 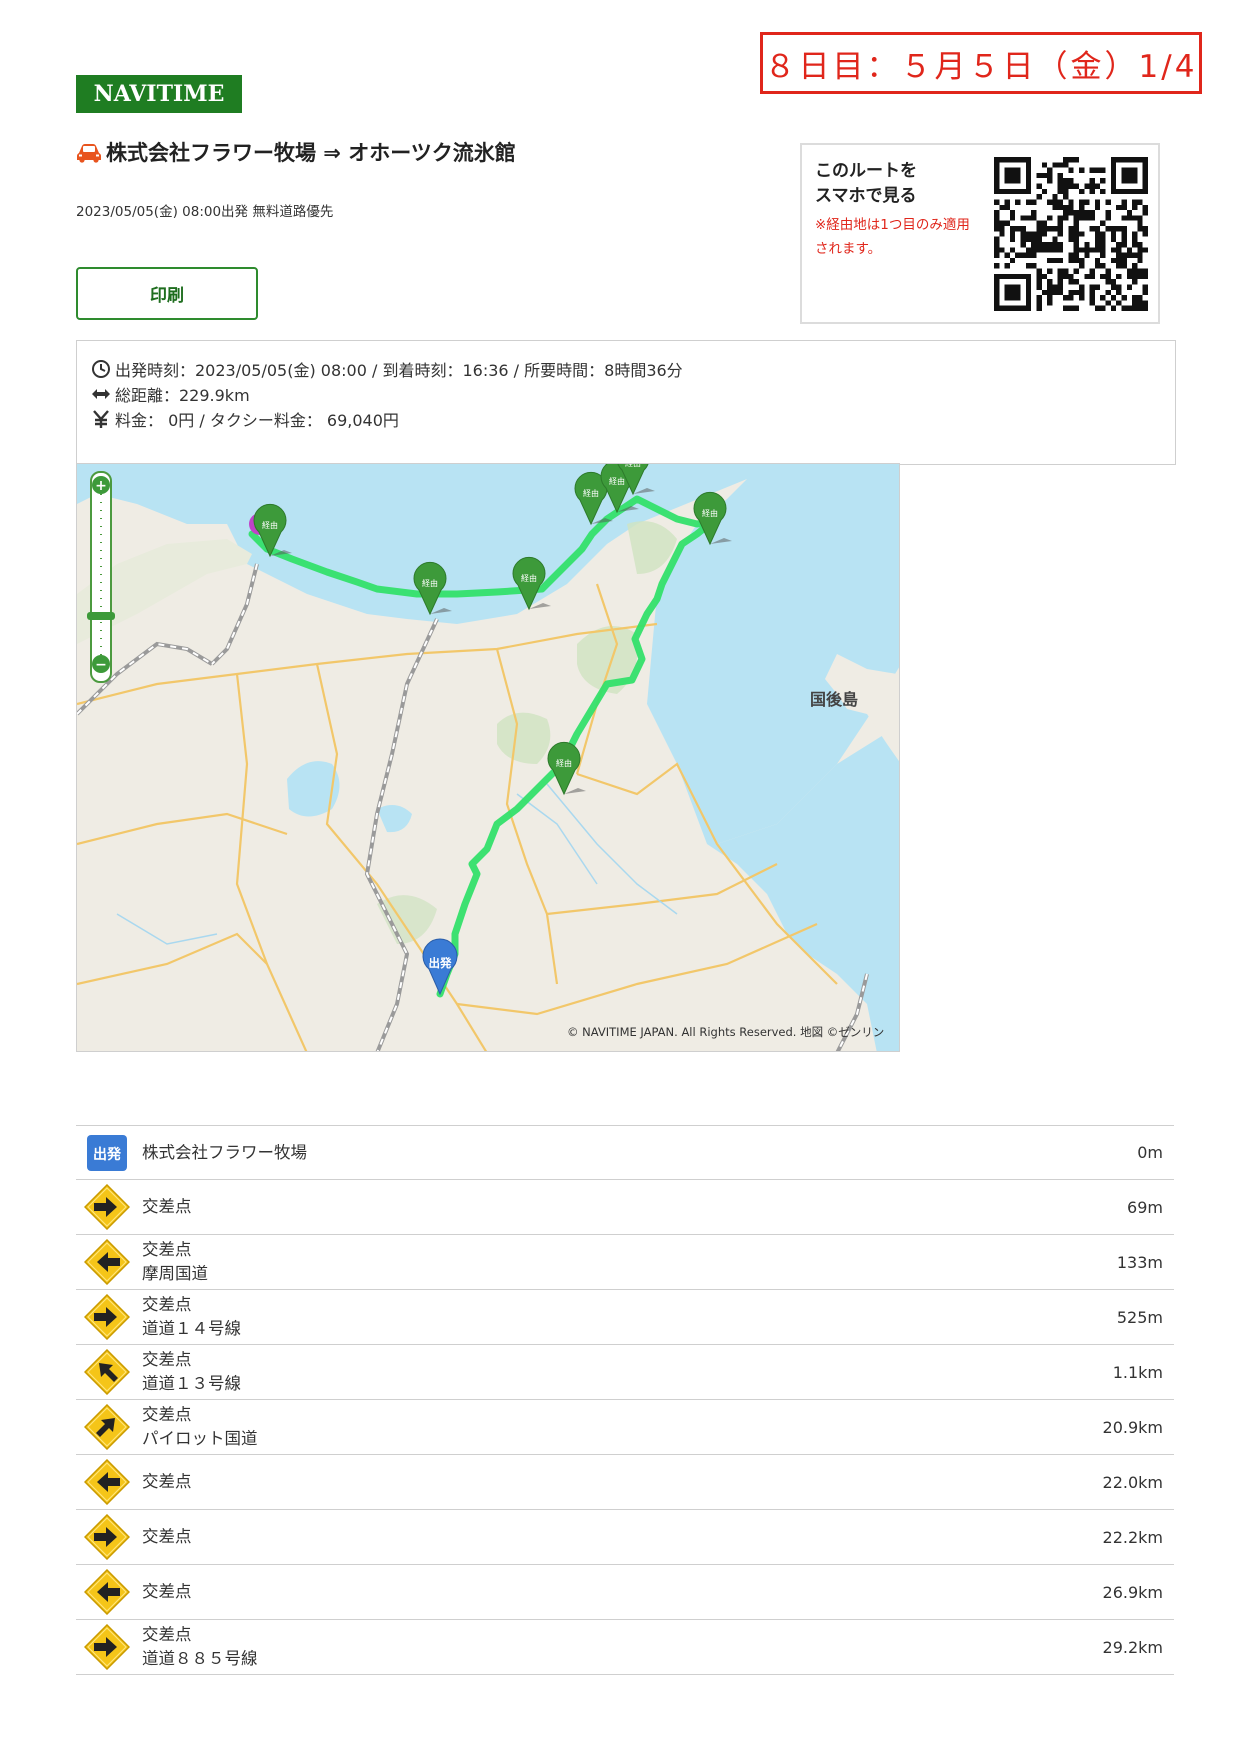 I want to click on route-step-row: 交差点道道８８５号線 29.2km, so click(x=625, y=1647).